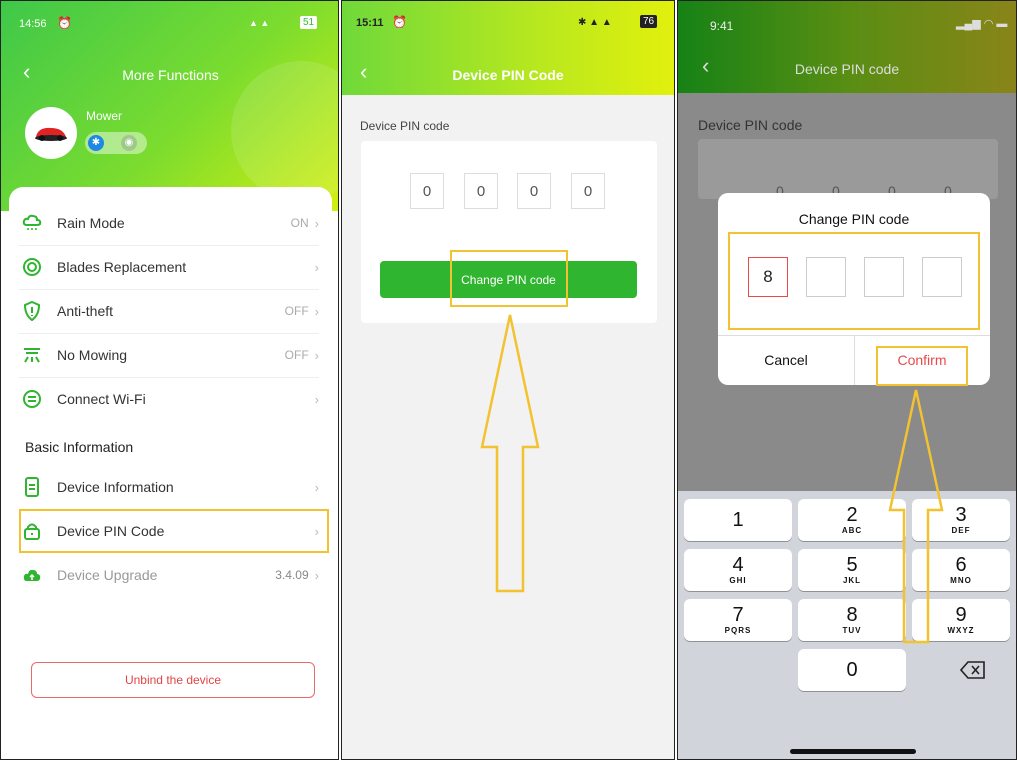  I want to click on backspace-key, so click(972, 670).